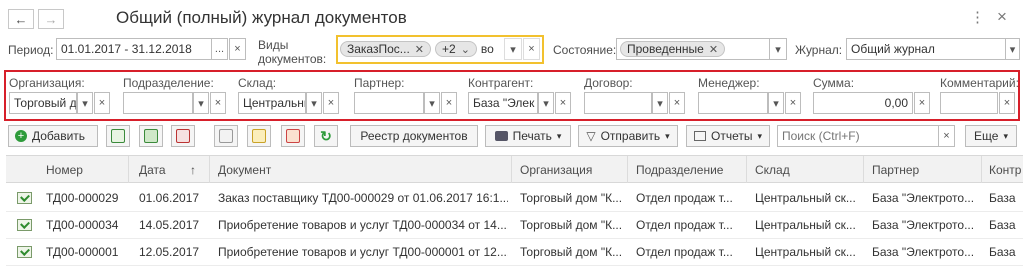  I want to click on doc-type-more-tag: +2 ⌄, so click(456, 49).